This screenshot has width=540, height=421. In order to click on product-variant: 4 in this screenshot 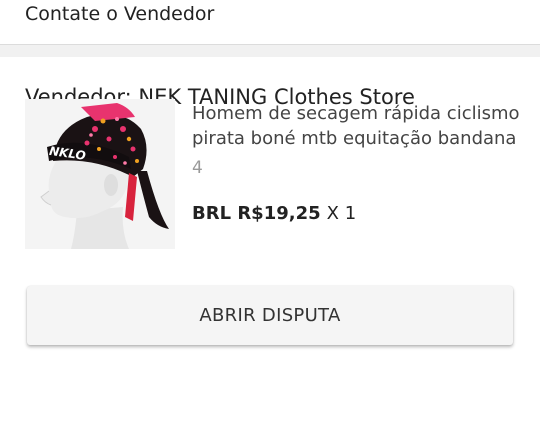, I will do `click(197, 168)`.